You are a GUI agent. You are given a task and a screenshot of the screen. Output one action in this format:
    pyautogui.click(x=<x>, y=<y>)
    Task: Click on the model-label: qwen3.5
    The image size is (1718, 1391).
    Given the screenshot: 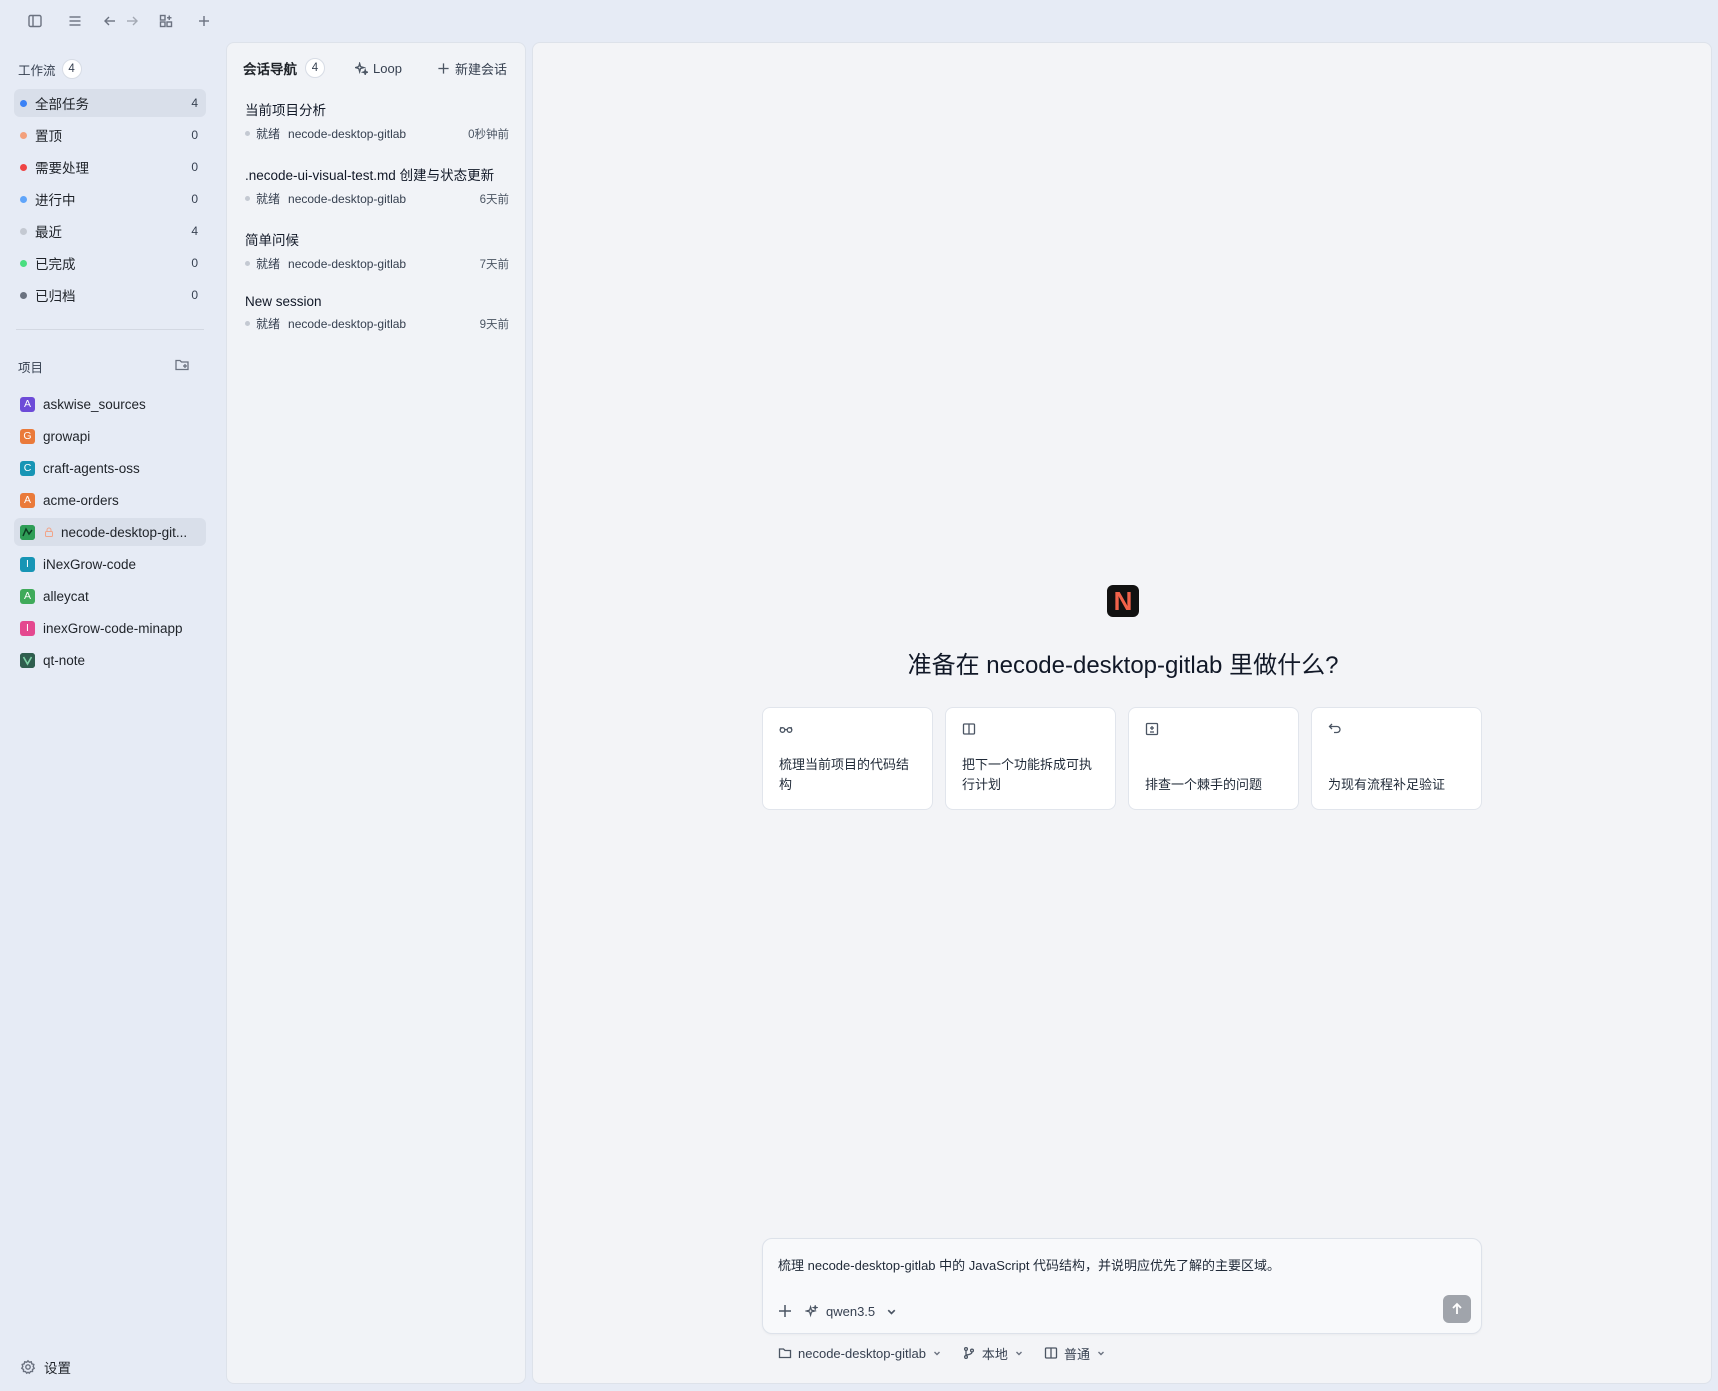 What is the action you would take?
    pyautogui.click(x=851, y=1311)
    